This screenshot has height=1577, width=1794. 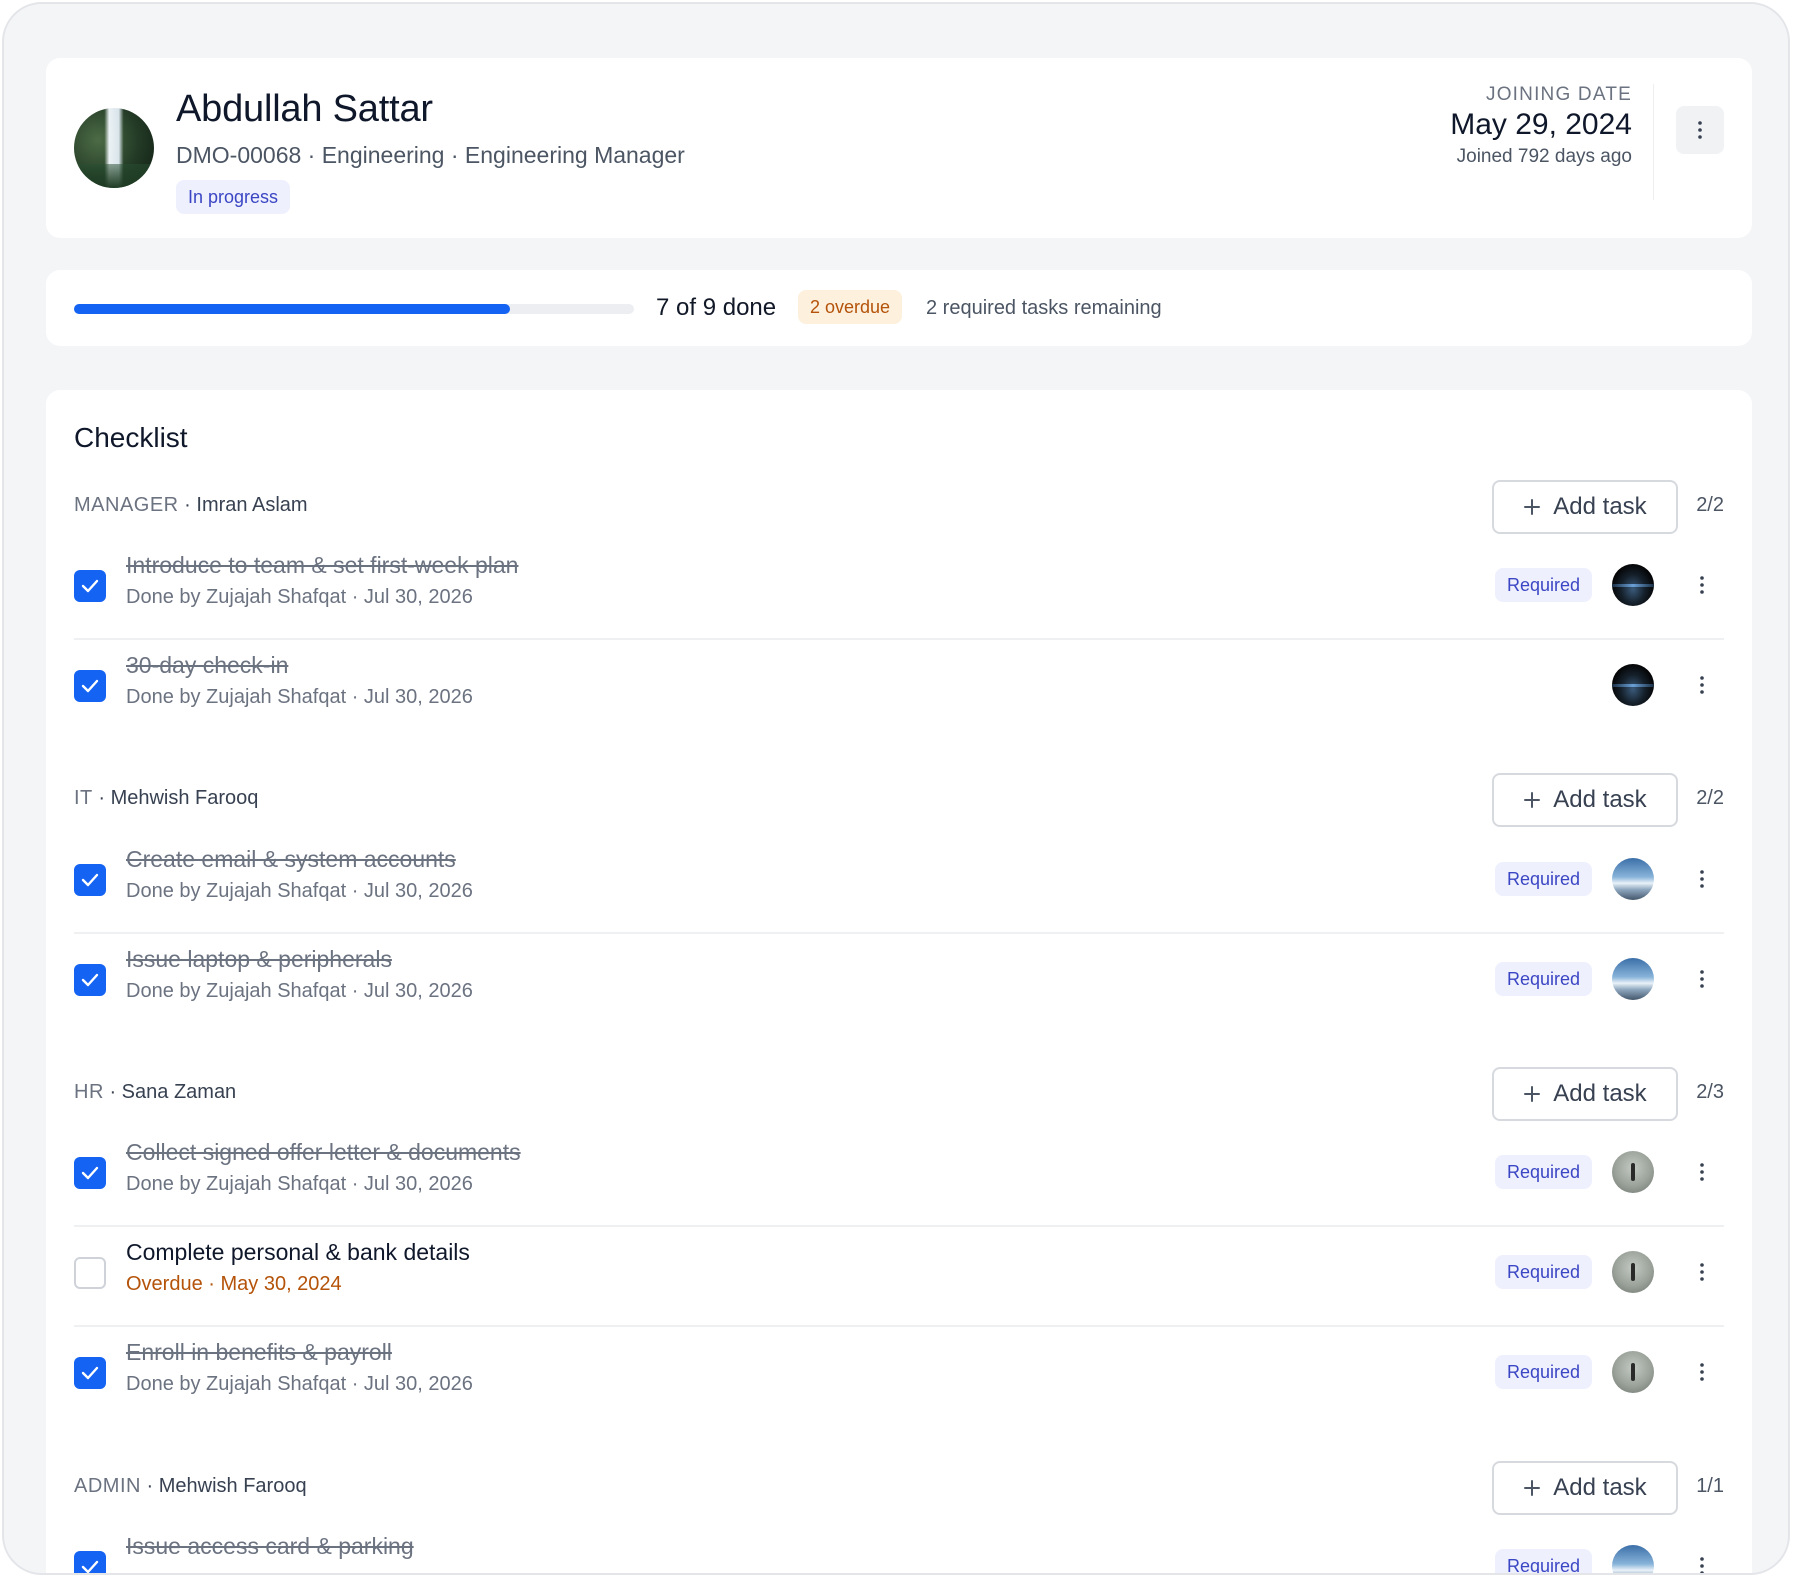 What do you see at coordinates (298, 1252) in the screenshot?
I see `task-title: Complete personal & bank details` at bounding box center [298, 1252].